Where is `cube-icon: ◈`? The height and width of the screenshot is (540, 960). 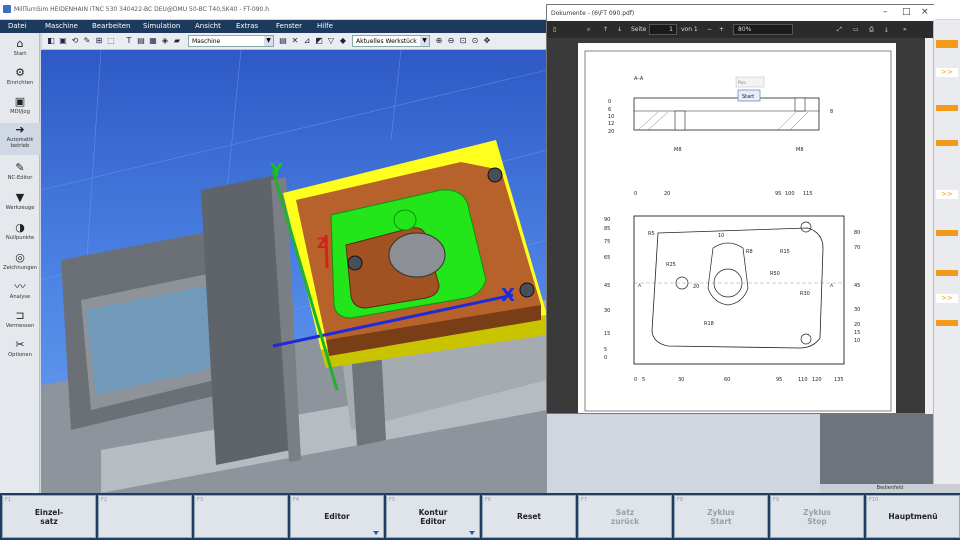 cube-icon: ◈ is located at coordinates (165, 41).